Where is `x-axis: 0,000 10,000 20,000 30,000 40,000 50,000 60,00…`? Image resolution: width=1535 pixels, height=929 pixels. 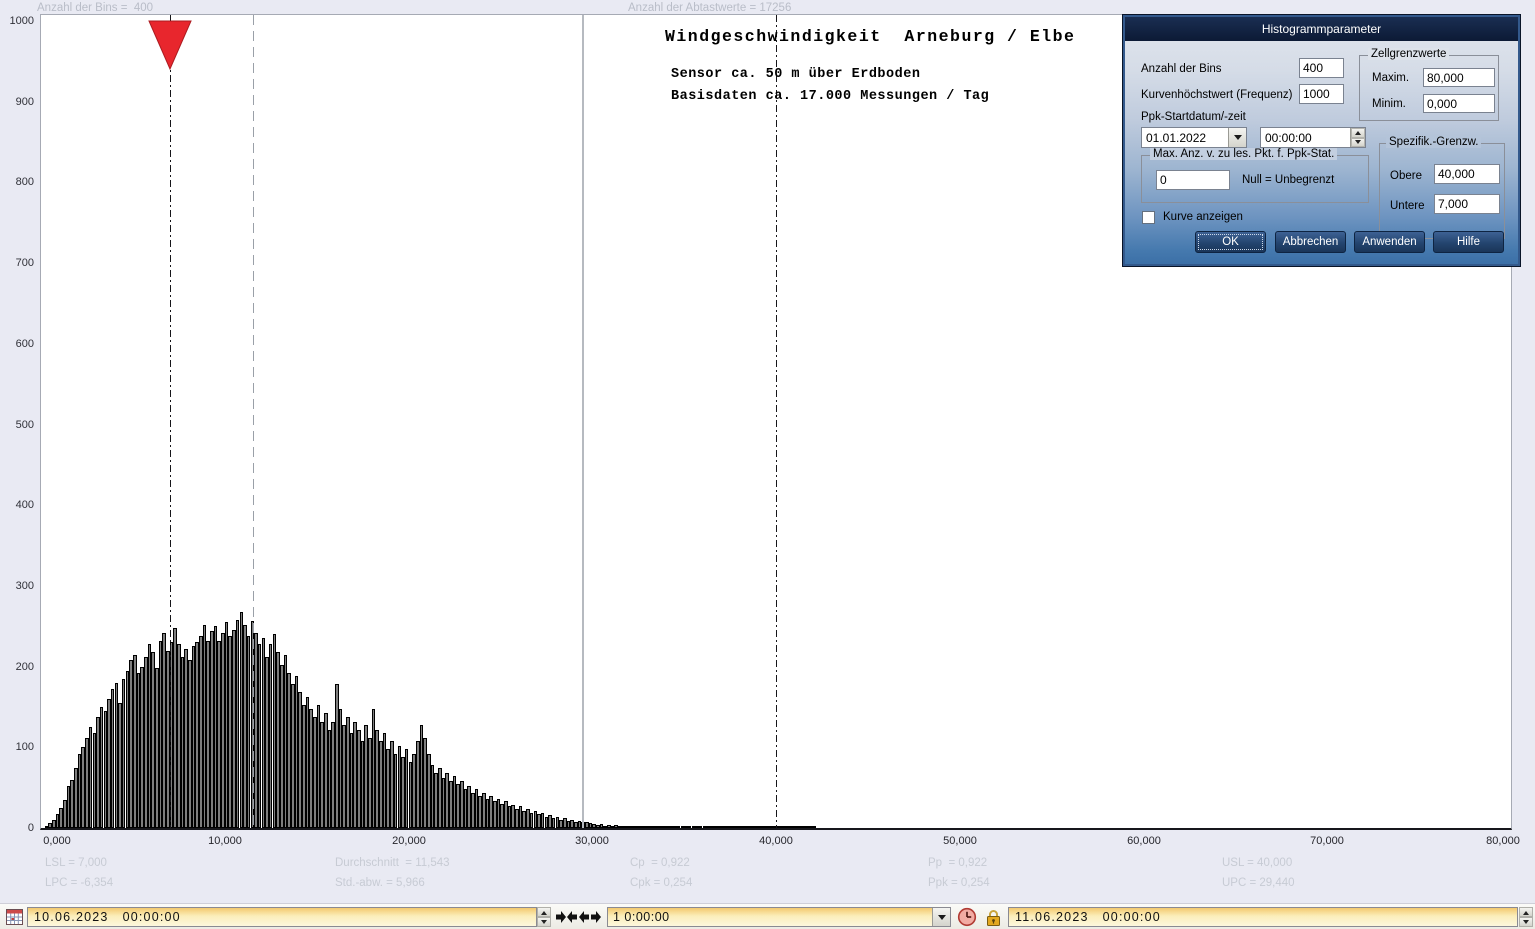 x-axis: 0,000 10,000 20,000 30,000 40,000 50,000 60,00… is located at coordinates (767, 843).